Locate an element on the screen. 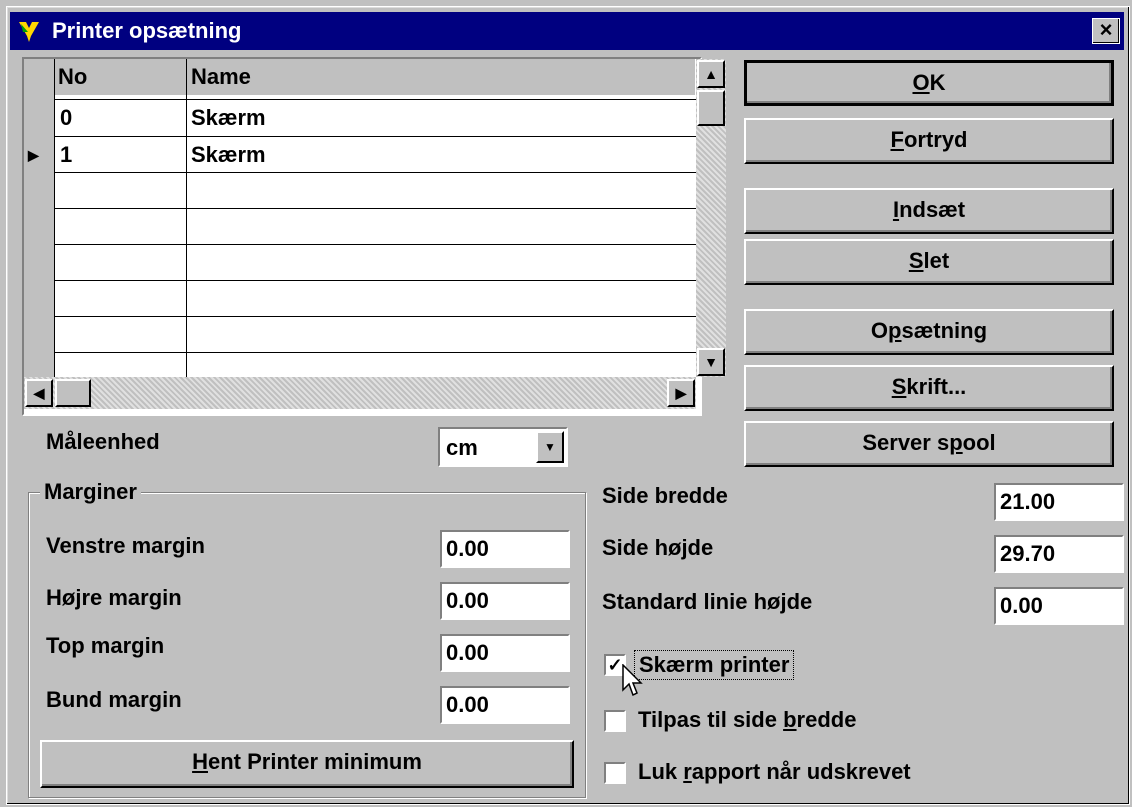 Image resolution: width=1132 pixels, height=807 pixels. units-select: cm ▼ is located at coordinates (503, 447).